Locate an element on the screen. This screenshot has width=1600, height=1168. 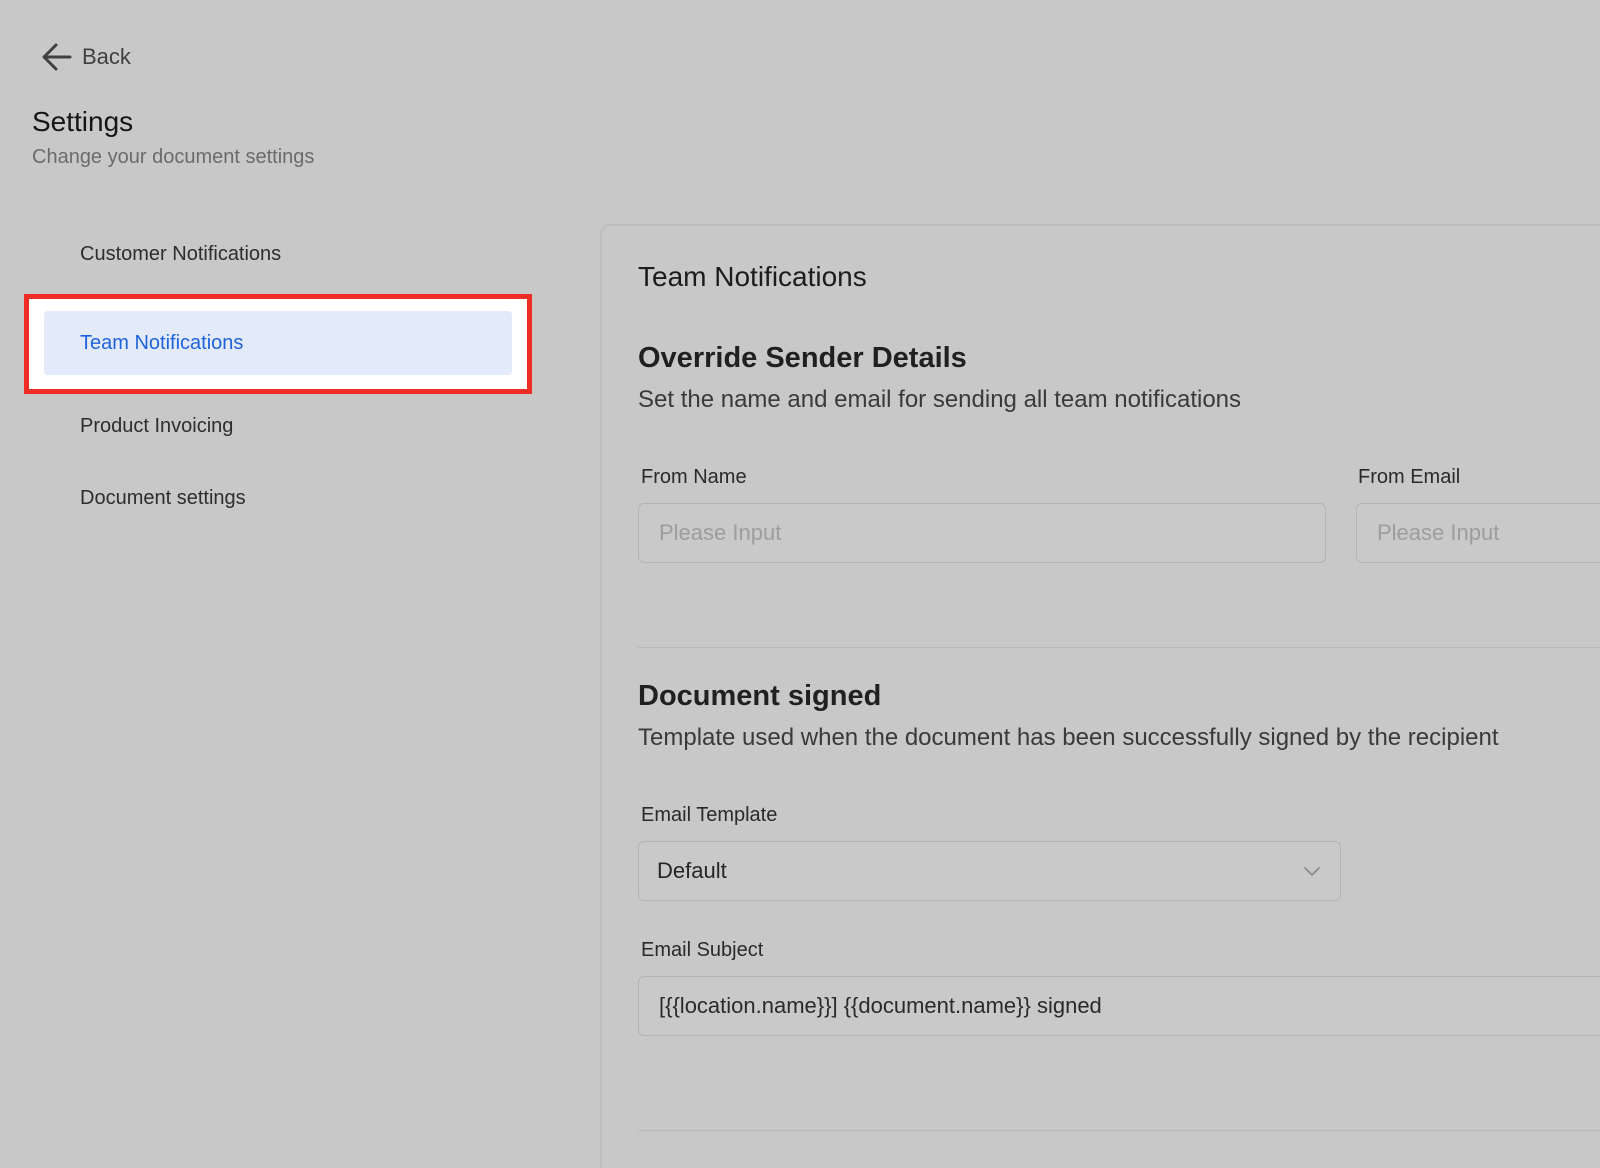
arrow-left-icon is located at coordinates (57, 57).